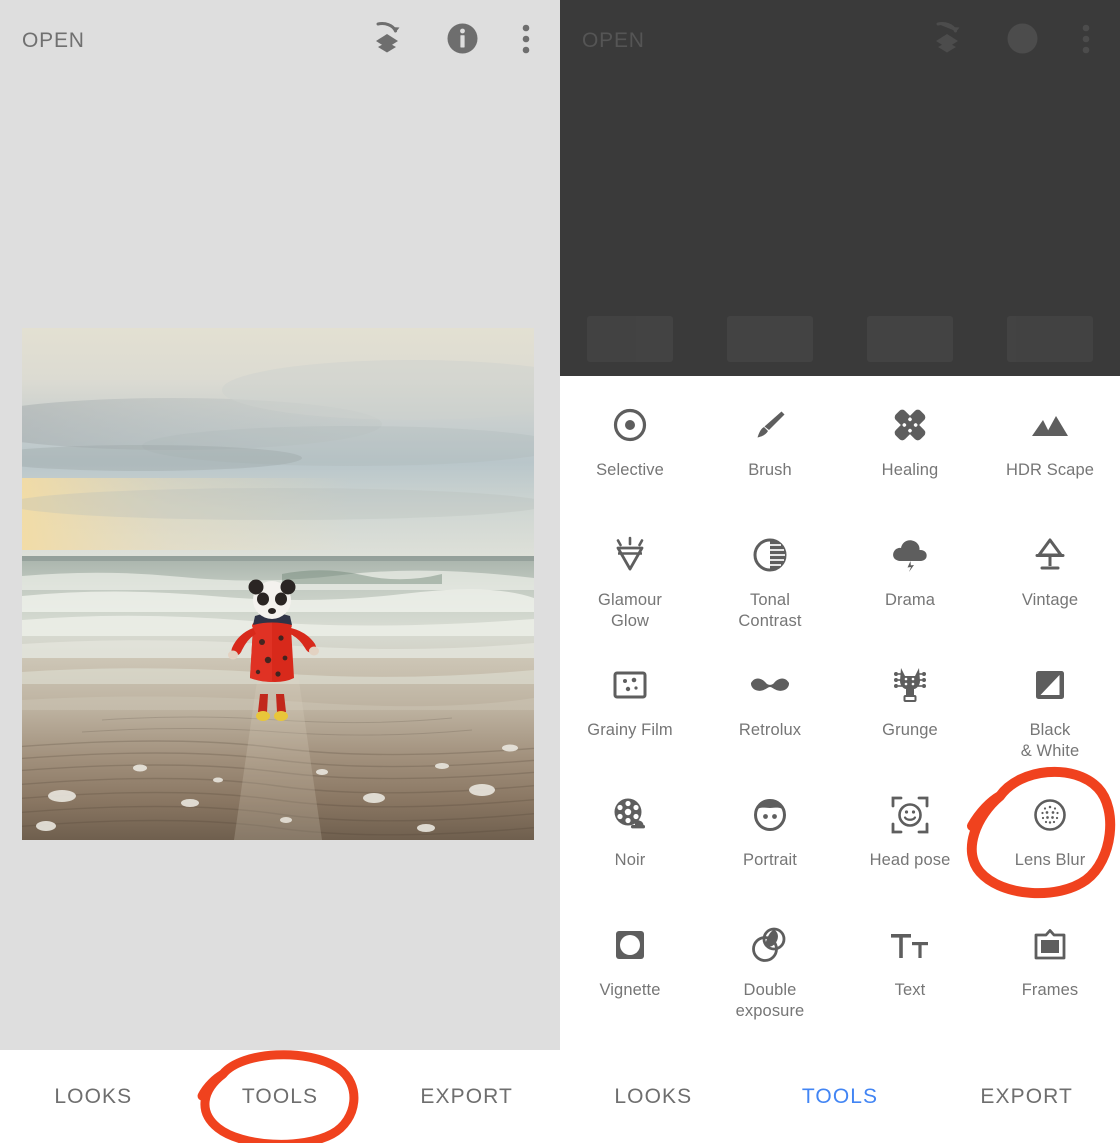 Image resolution: width=1120 pixels, height=1143 pixels. What do you see at coordinates (910, 990) in the screenshot?
I see `tool-label: Text` at bounding box center [910, 990].